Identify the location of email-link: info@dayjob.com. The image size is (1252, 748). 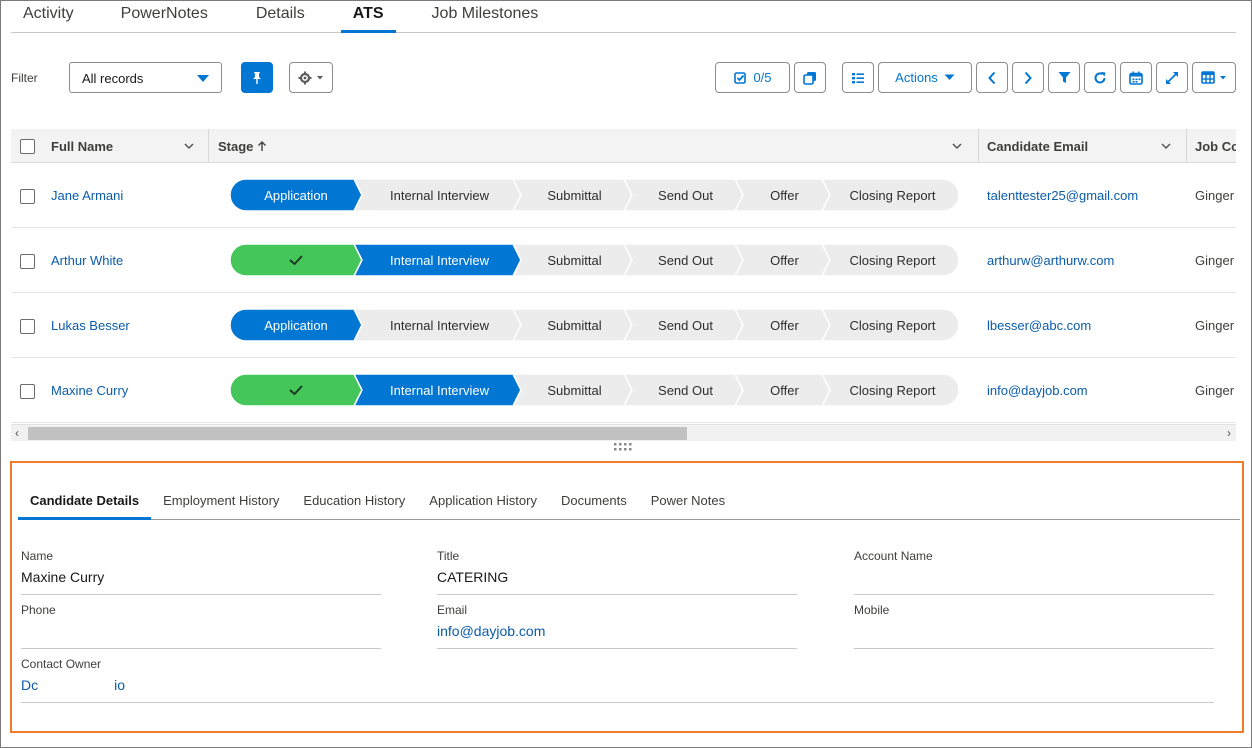
(491, 631).